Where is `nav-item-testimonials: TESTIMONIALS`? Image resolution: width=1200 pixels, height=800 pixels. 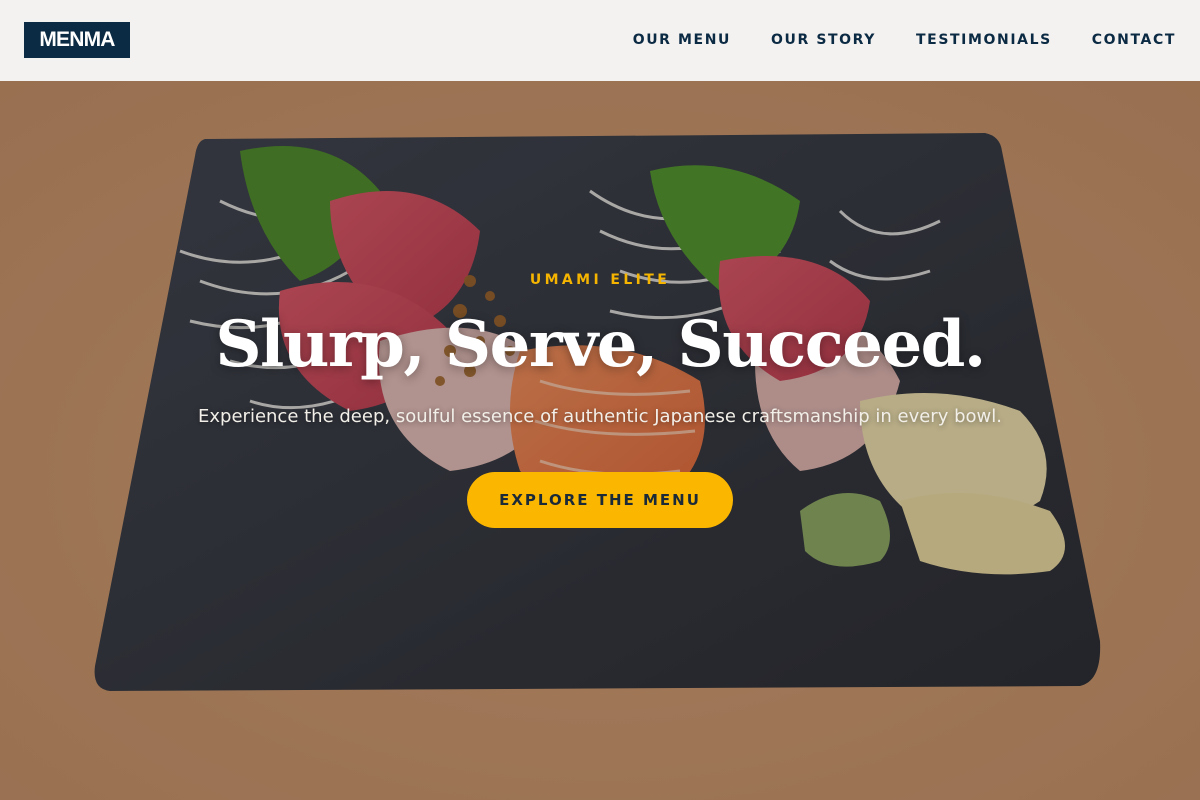
nav-item-testimonials: TESTIMONIALS is located at coordinates (984, 40).